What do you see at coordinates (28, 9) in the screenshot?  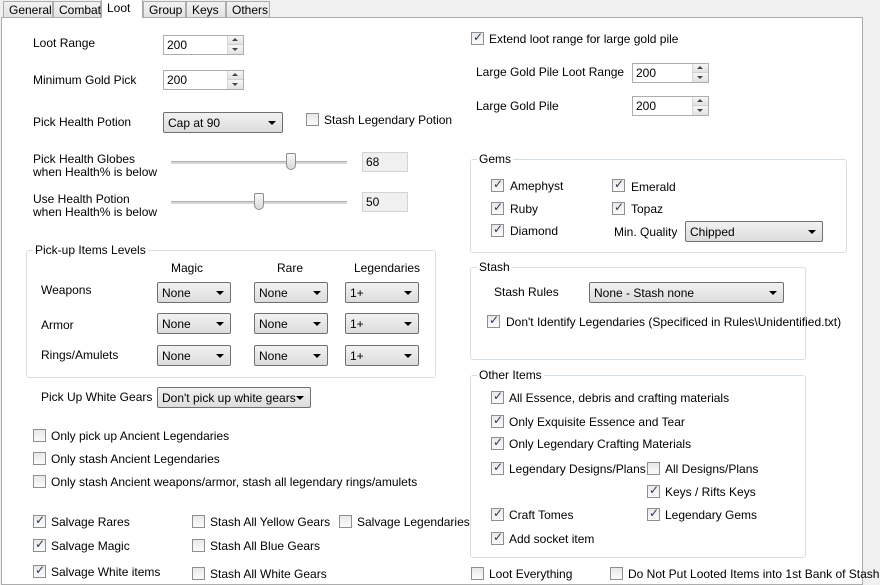 I see `tab-general: General` at bounding box center [28, 9].